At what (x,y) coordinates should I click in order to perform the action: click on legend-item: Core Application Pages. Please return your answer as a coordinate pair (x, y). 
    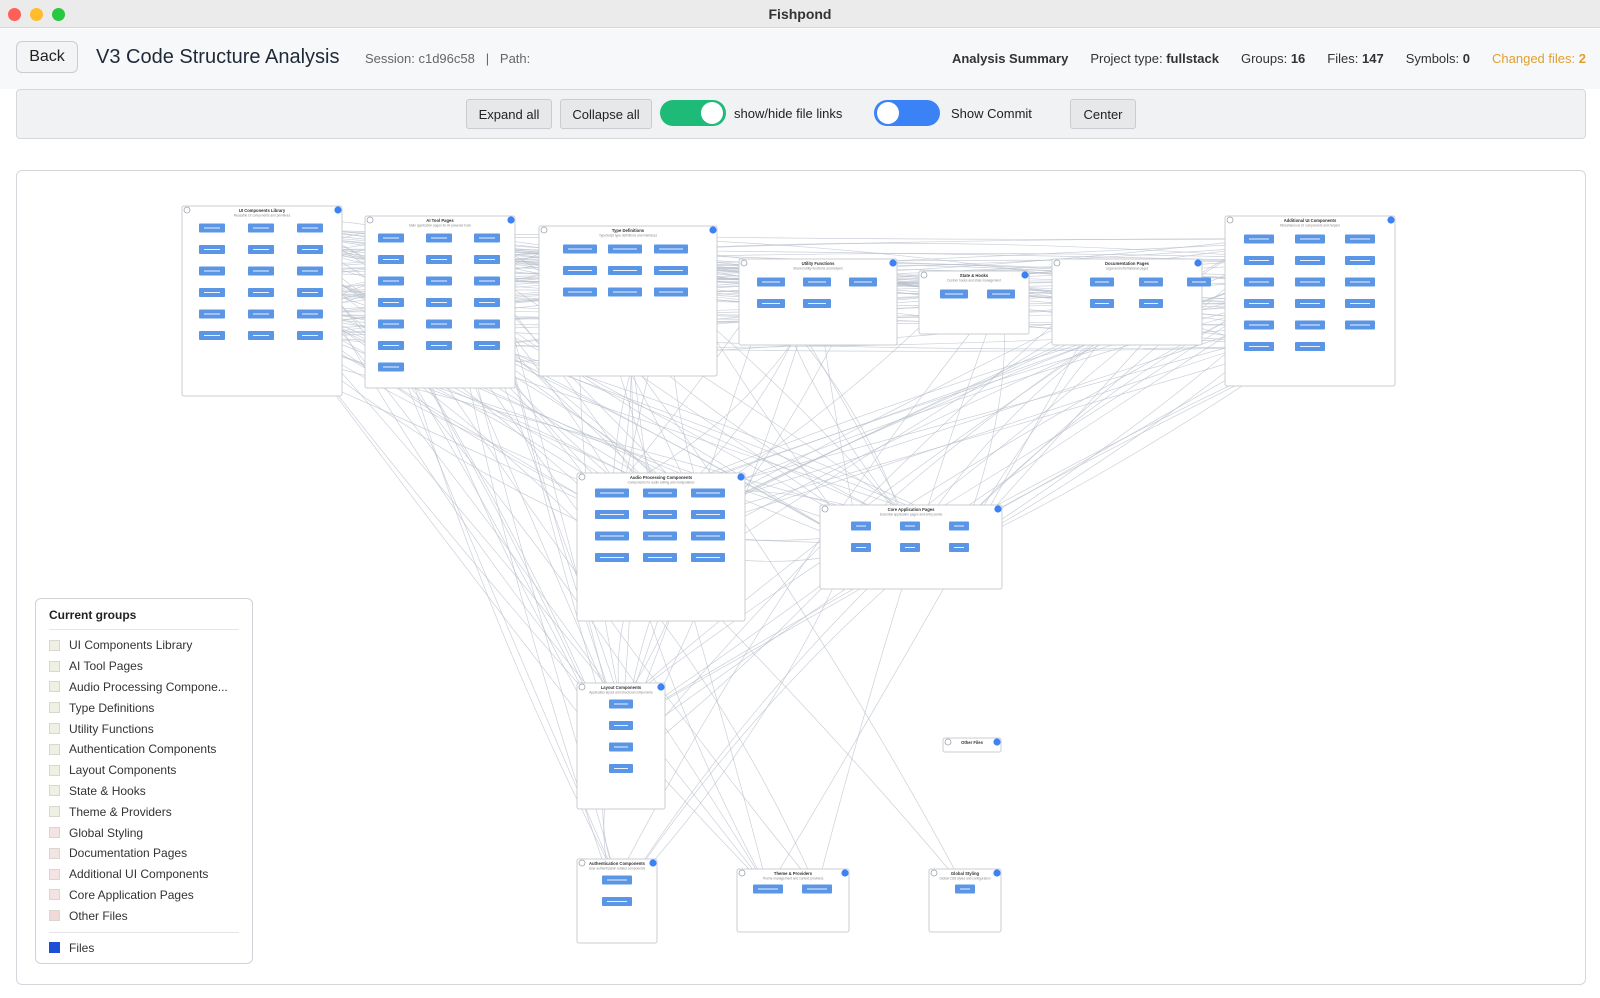
    Looking at the image, I should click on (144, 895).